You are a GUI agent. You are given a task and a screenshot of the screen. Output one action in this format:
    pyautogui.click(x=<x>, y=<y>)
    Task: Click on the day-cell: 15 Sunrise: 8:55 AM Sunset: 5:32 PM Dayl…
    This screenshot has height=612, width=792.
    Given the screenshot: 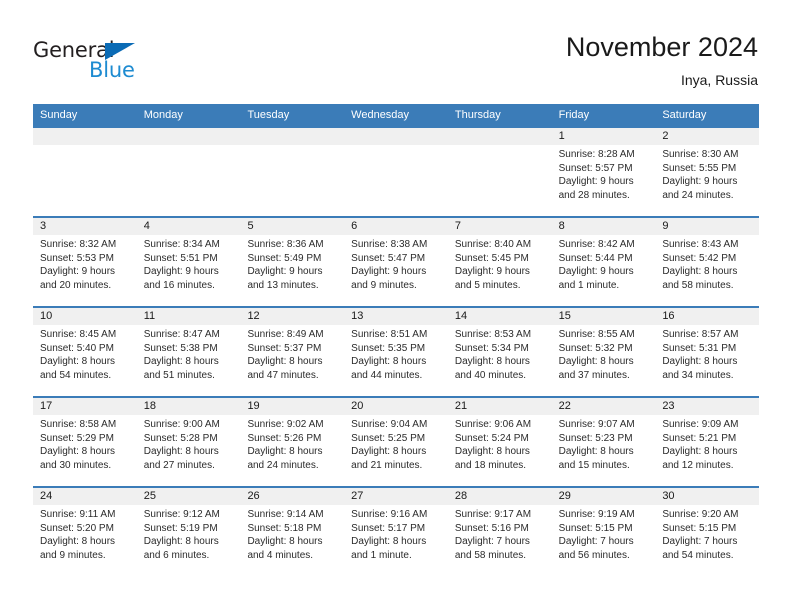 What is the action you would take?
    pyautogui.click(x=603, y=352)
    